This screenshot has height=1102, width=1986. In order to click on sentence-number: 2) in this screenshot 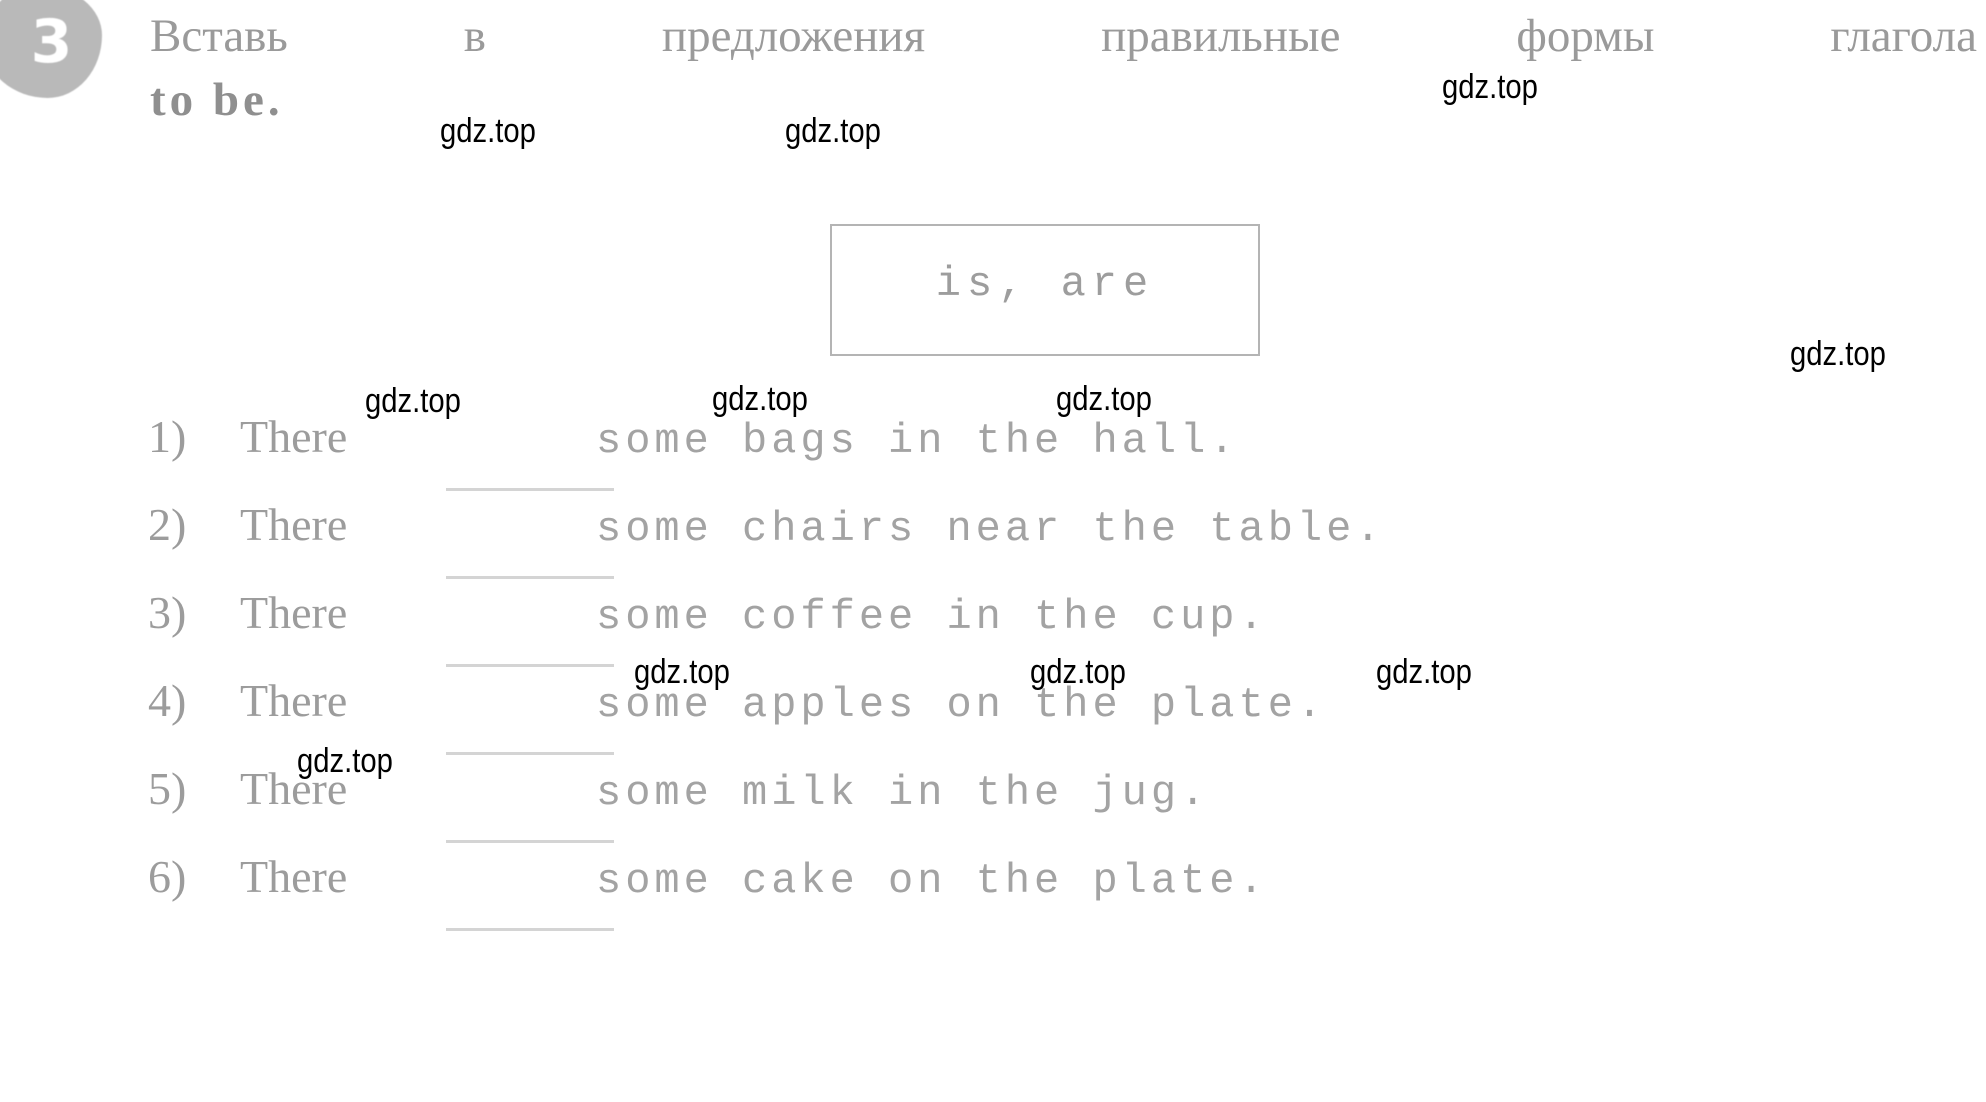, I will do `click(167, 524)`.